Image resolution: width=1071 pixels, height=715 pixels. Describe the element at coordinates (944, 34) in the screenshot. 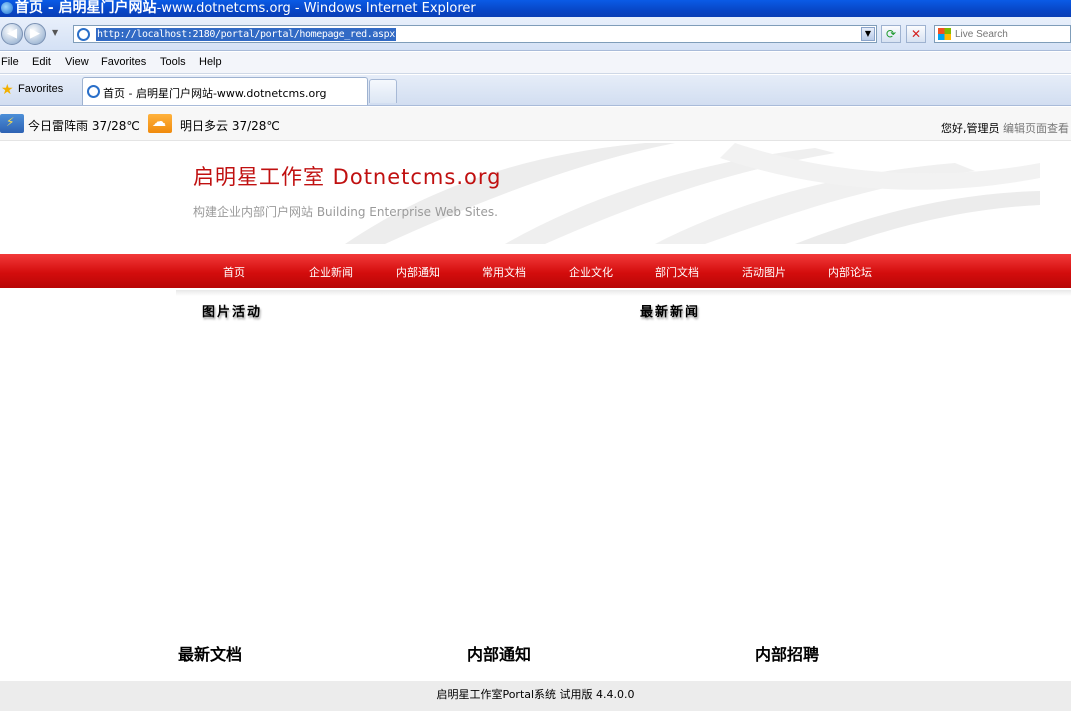

I see `live-search-logo-icon` at that location.